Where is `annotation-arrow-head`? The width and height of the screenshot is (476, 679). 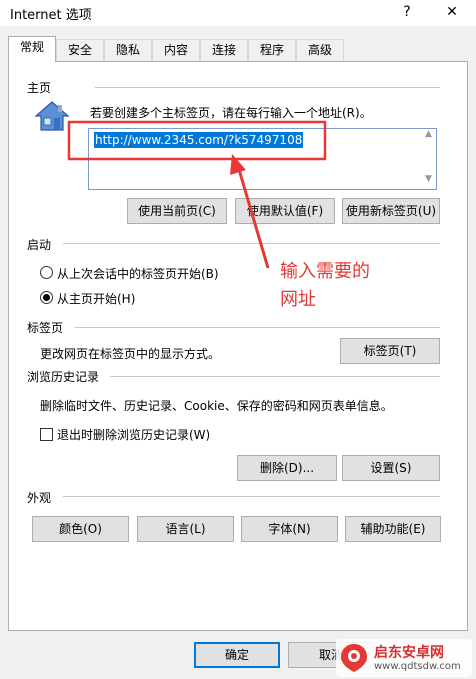 annotation-arrow-head is located at coordinates (238, 164).